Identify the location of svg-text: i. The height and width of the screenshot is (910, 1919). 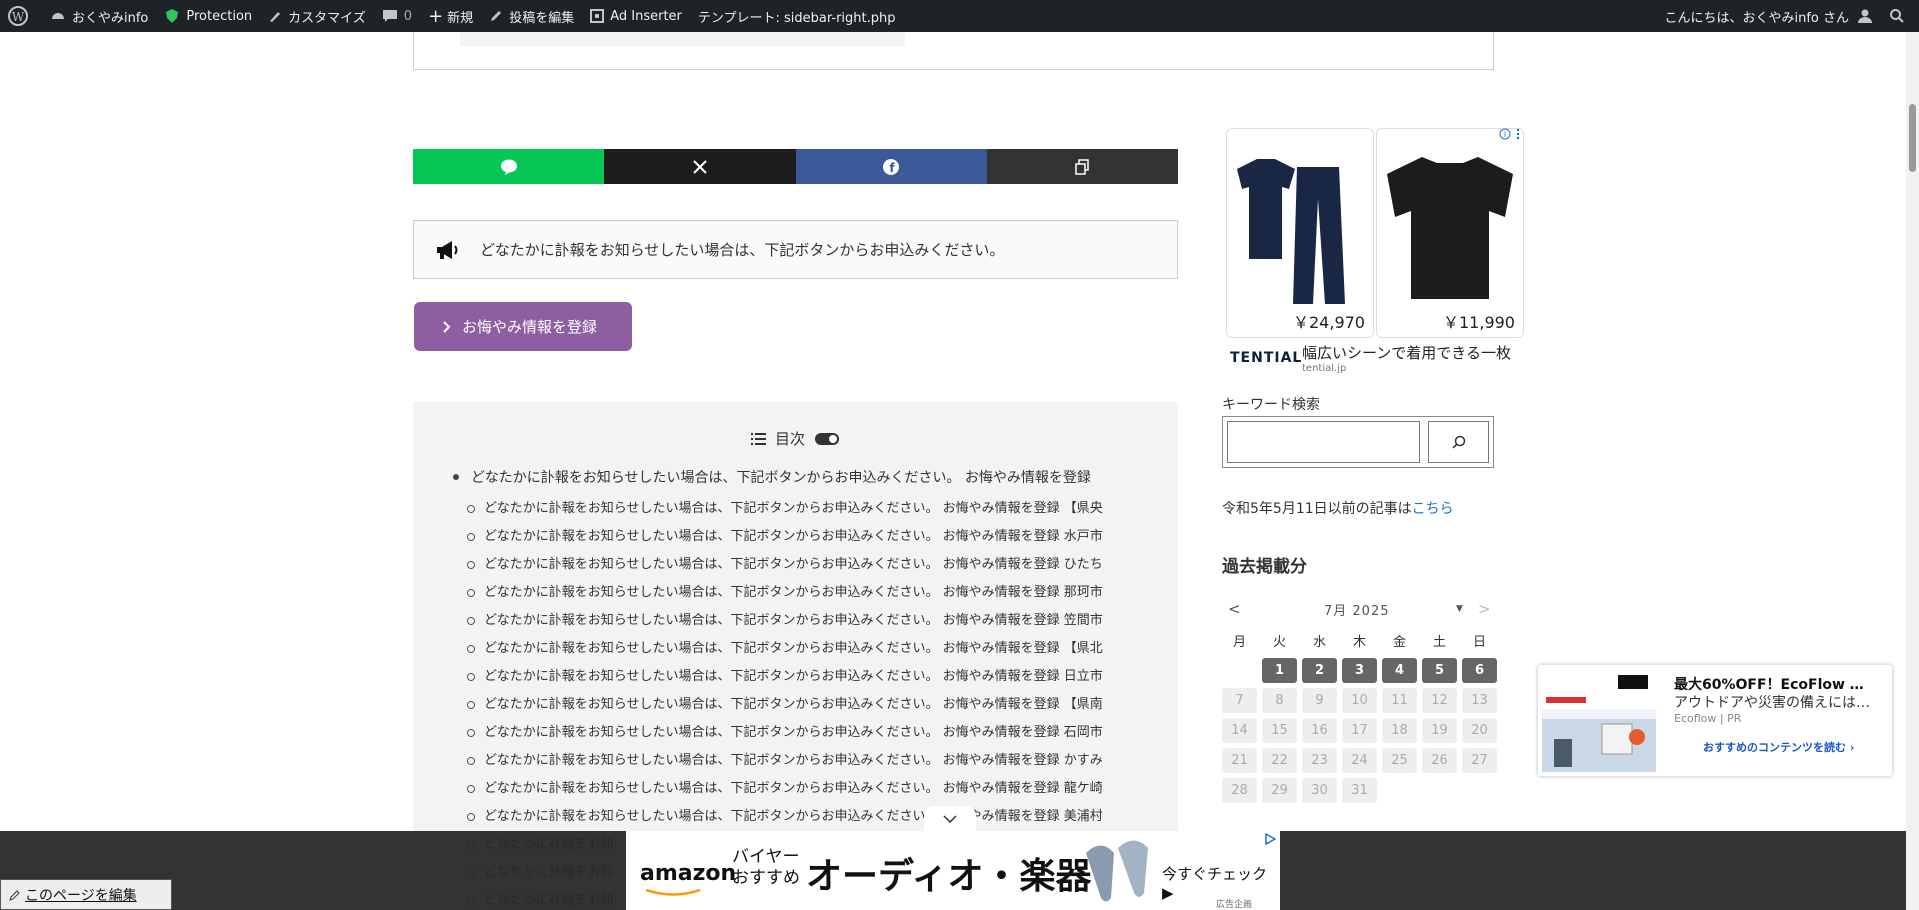
(1505, 134).